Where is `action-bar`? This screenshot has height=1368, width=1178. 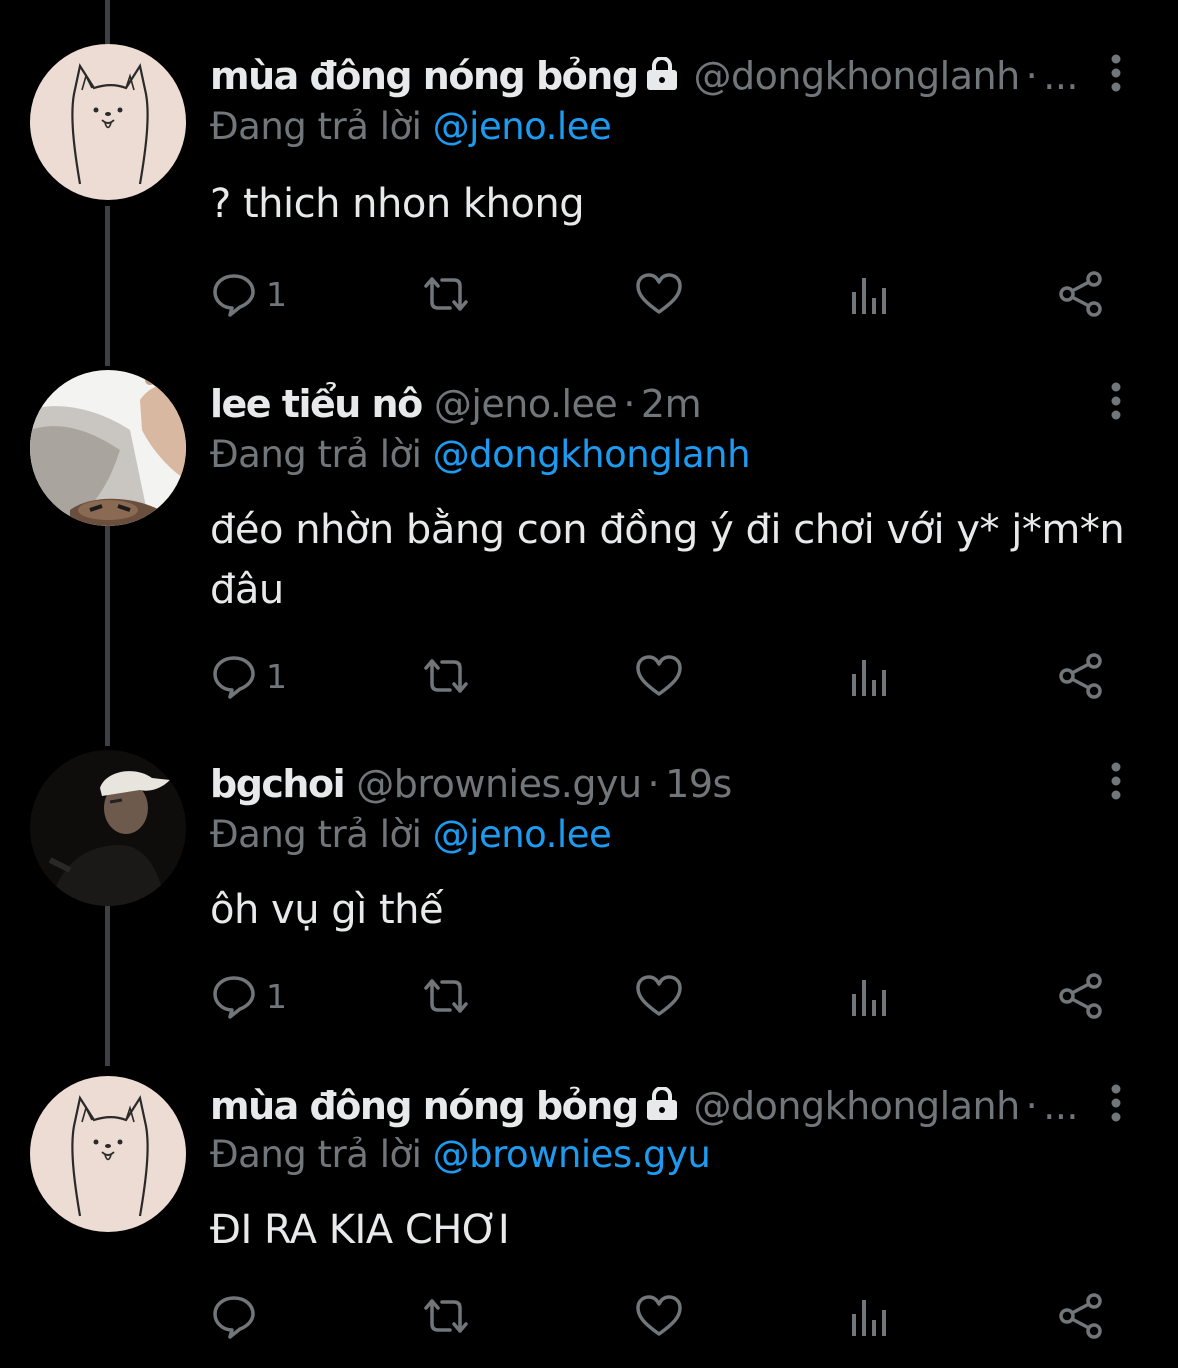
action-bar is located at coordinates (660, 1316).